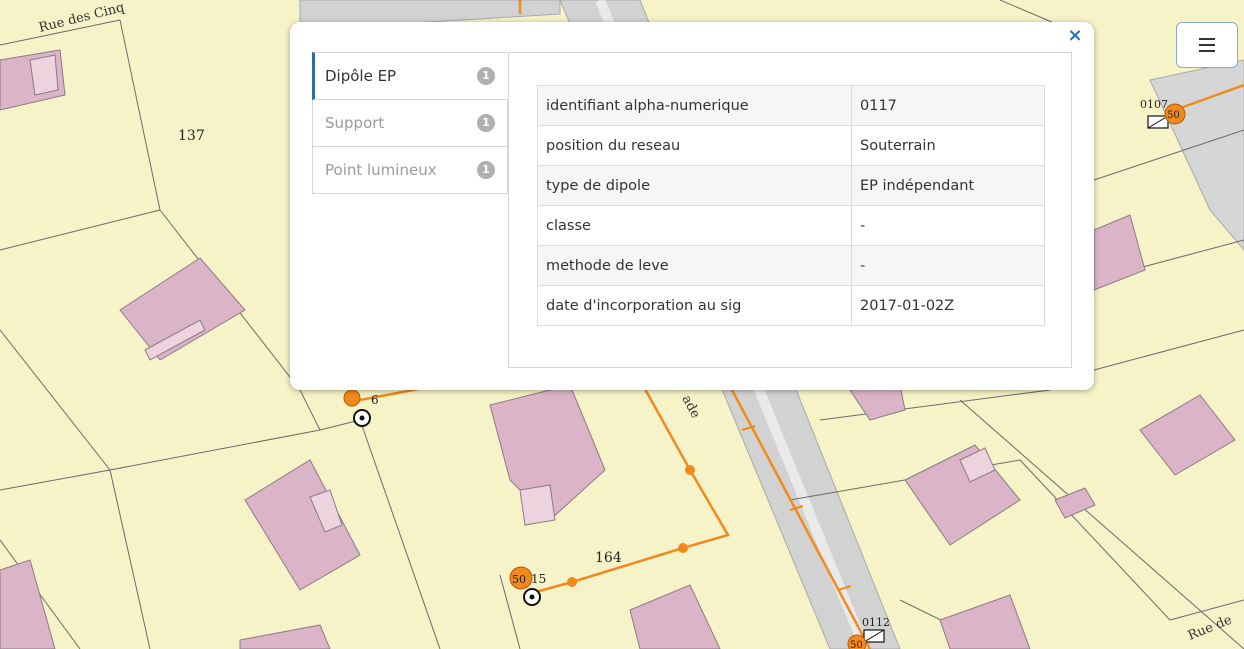 This screenshot has width=1244, height=649. I want to click on point-label: 0112, so click(876, 622).